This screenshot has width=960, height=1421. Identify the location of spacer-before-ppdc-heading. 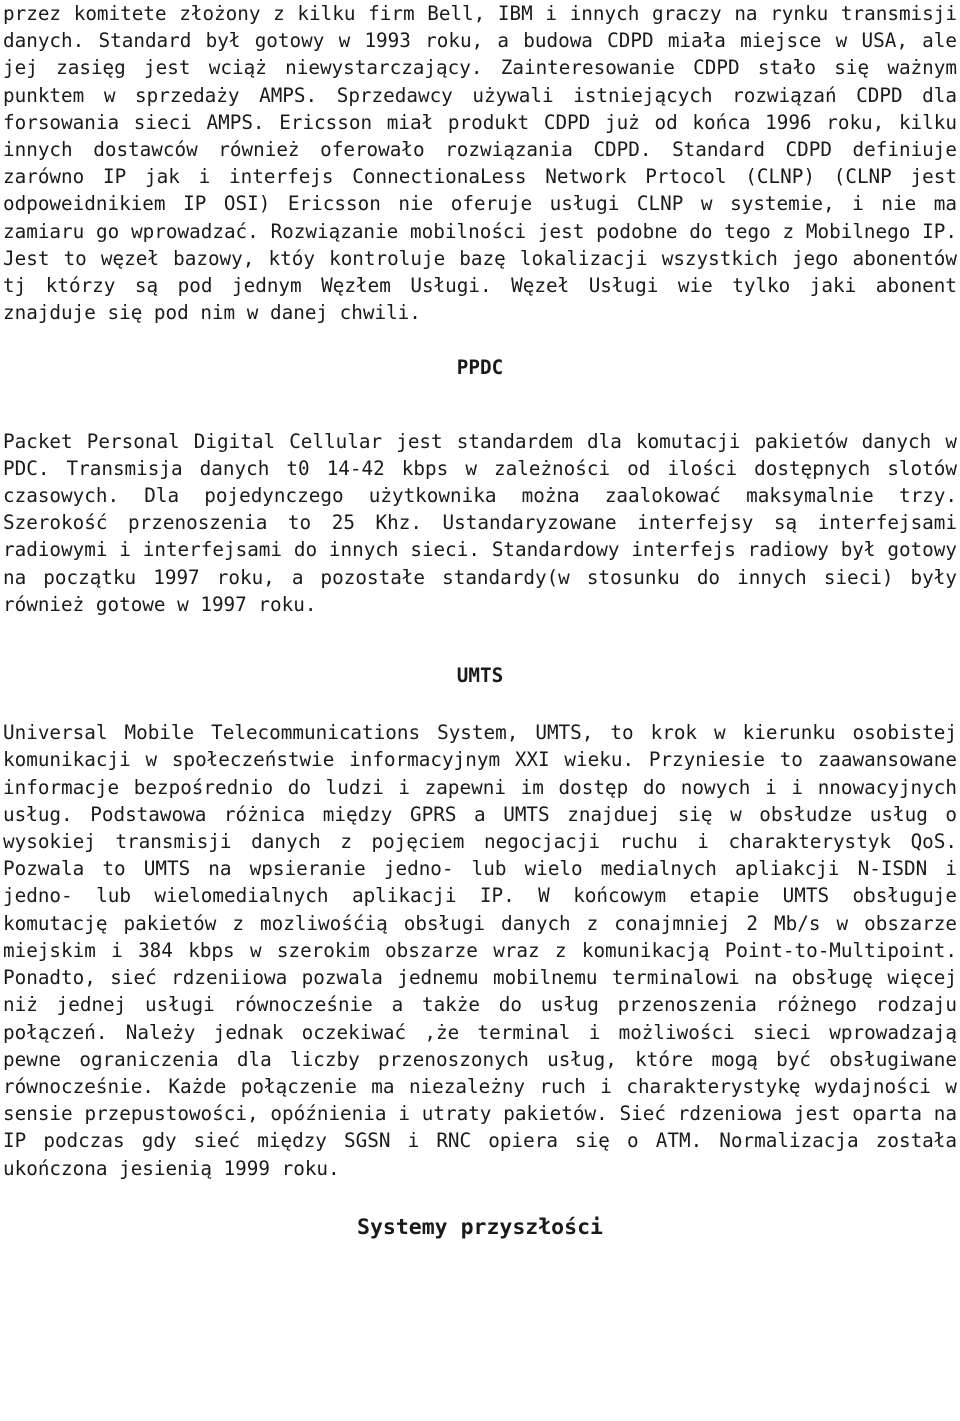
(480, 340).